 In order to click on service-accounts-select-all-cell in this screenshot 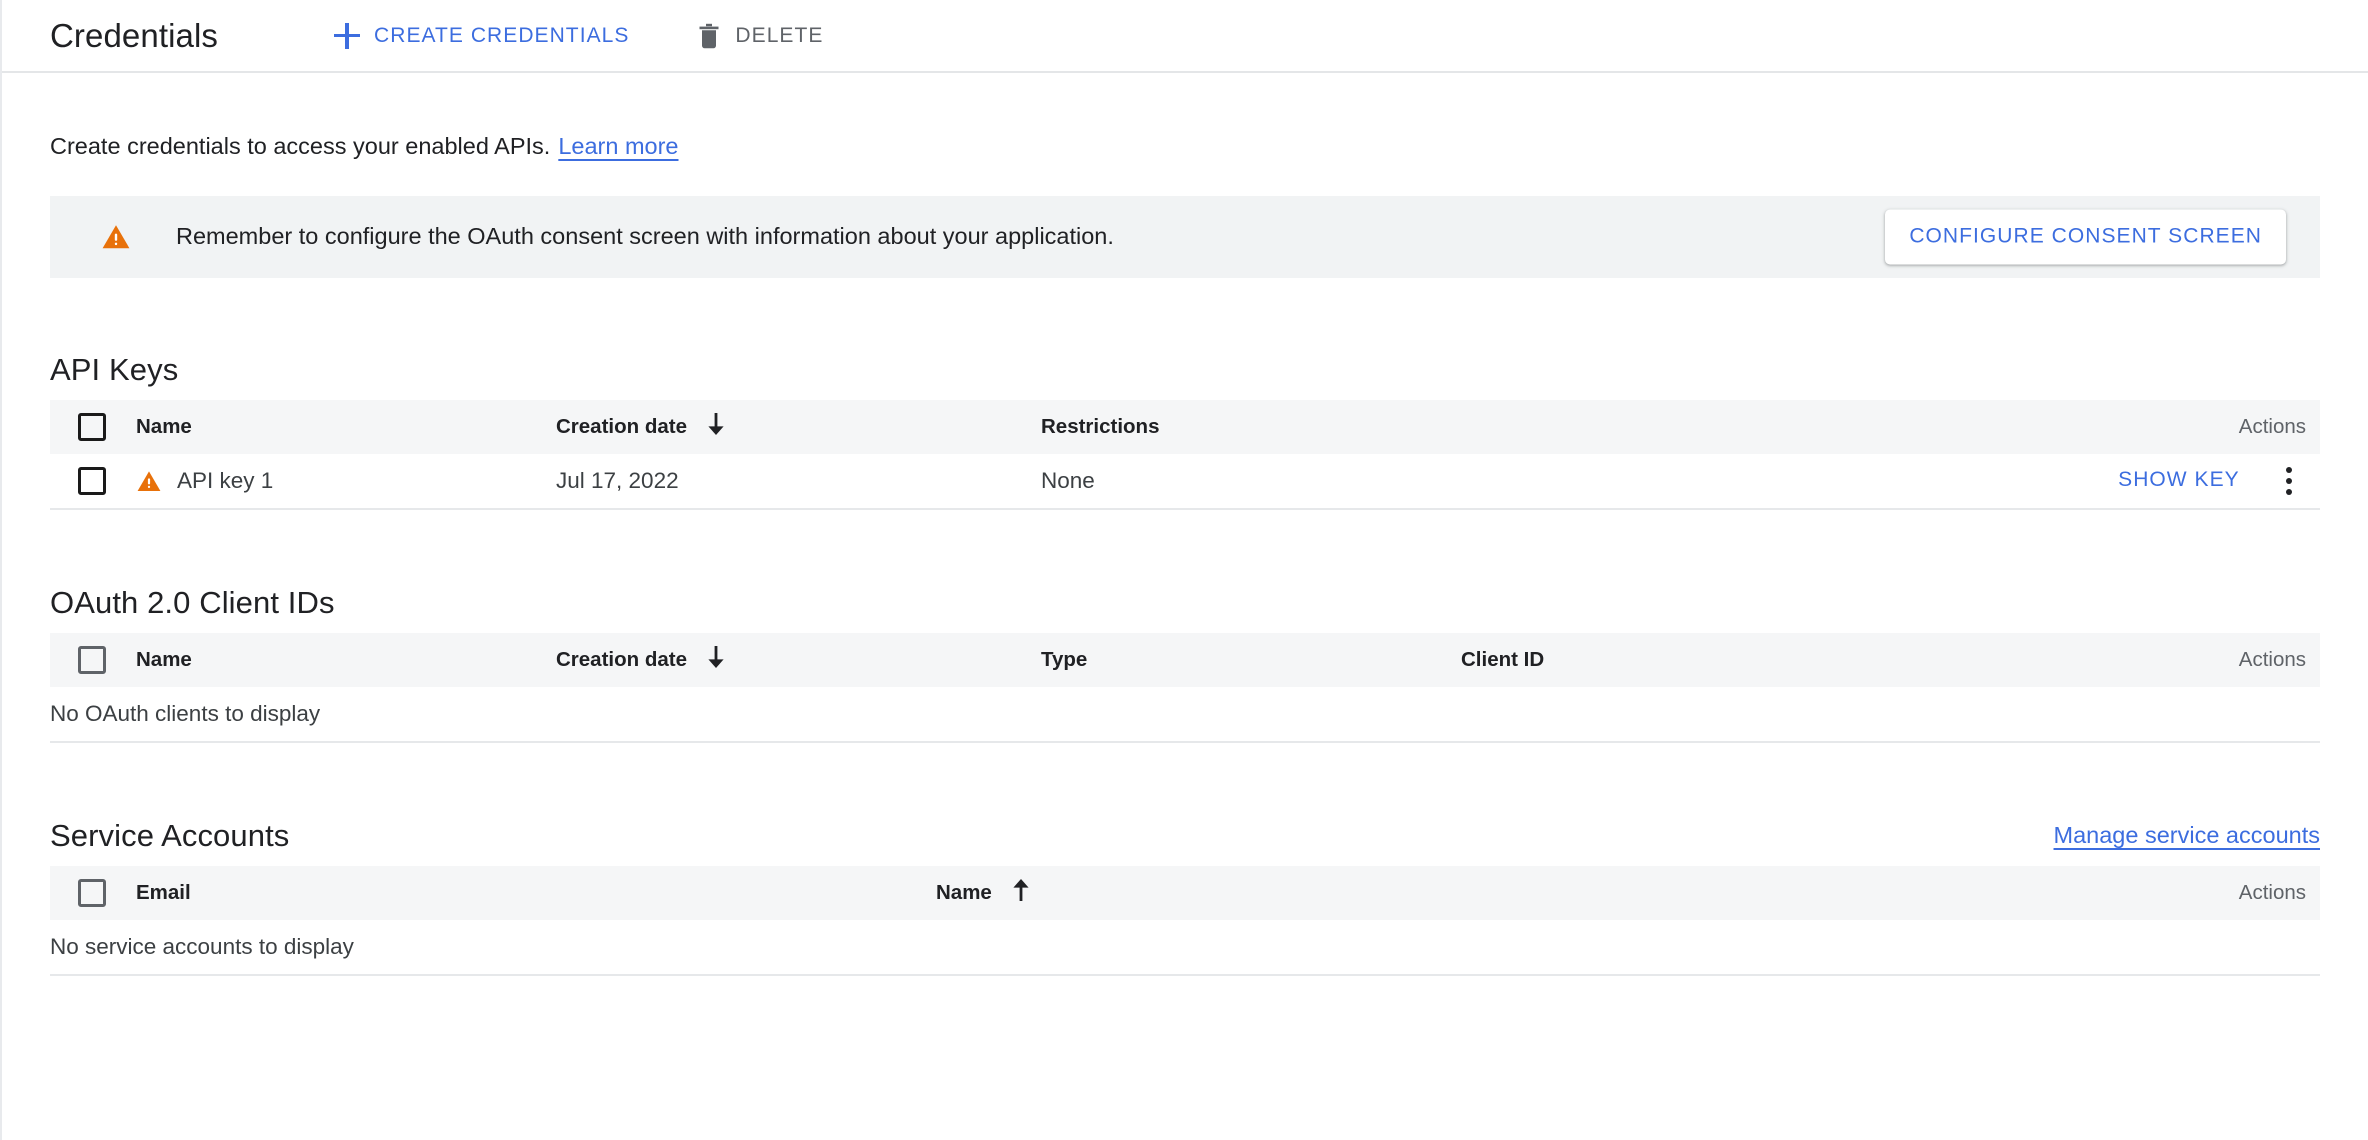, I will do `click(93, 893)`.